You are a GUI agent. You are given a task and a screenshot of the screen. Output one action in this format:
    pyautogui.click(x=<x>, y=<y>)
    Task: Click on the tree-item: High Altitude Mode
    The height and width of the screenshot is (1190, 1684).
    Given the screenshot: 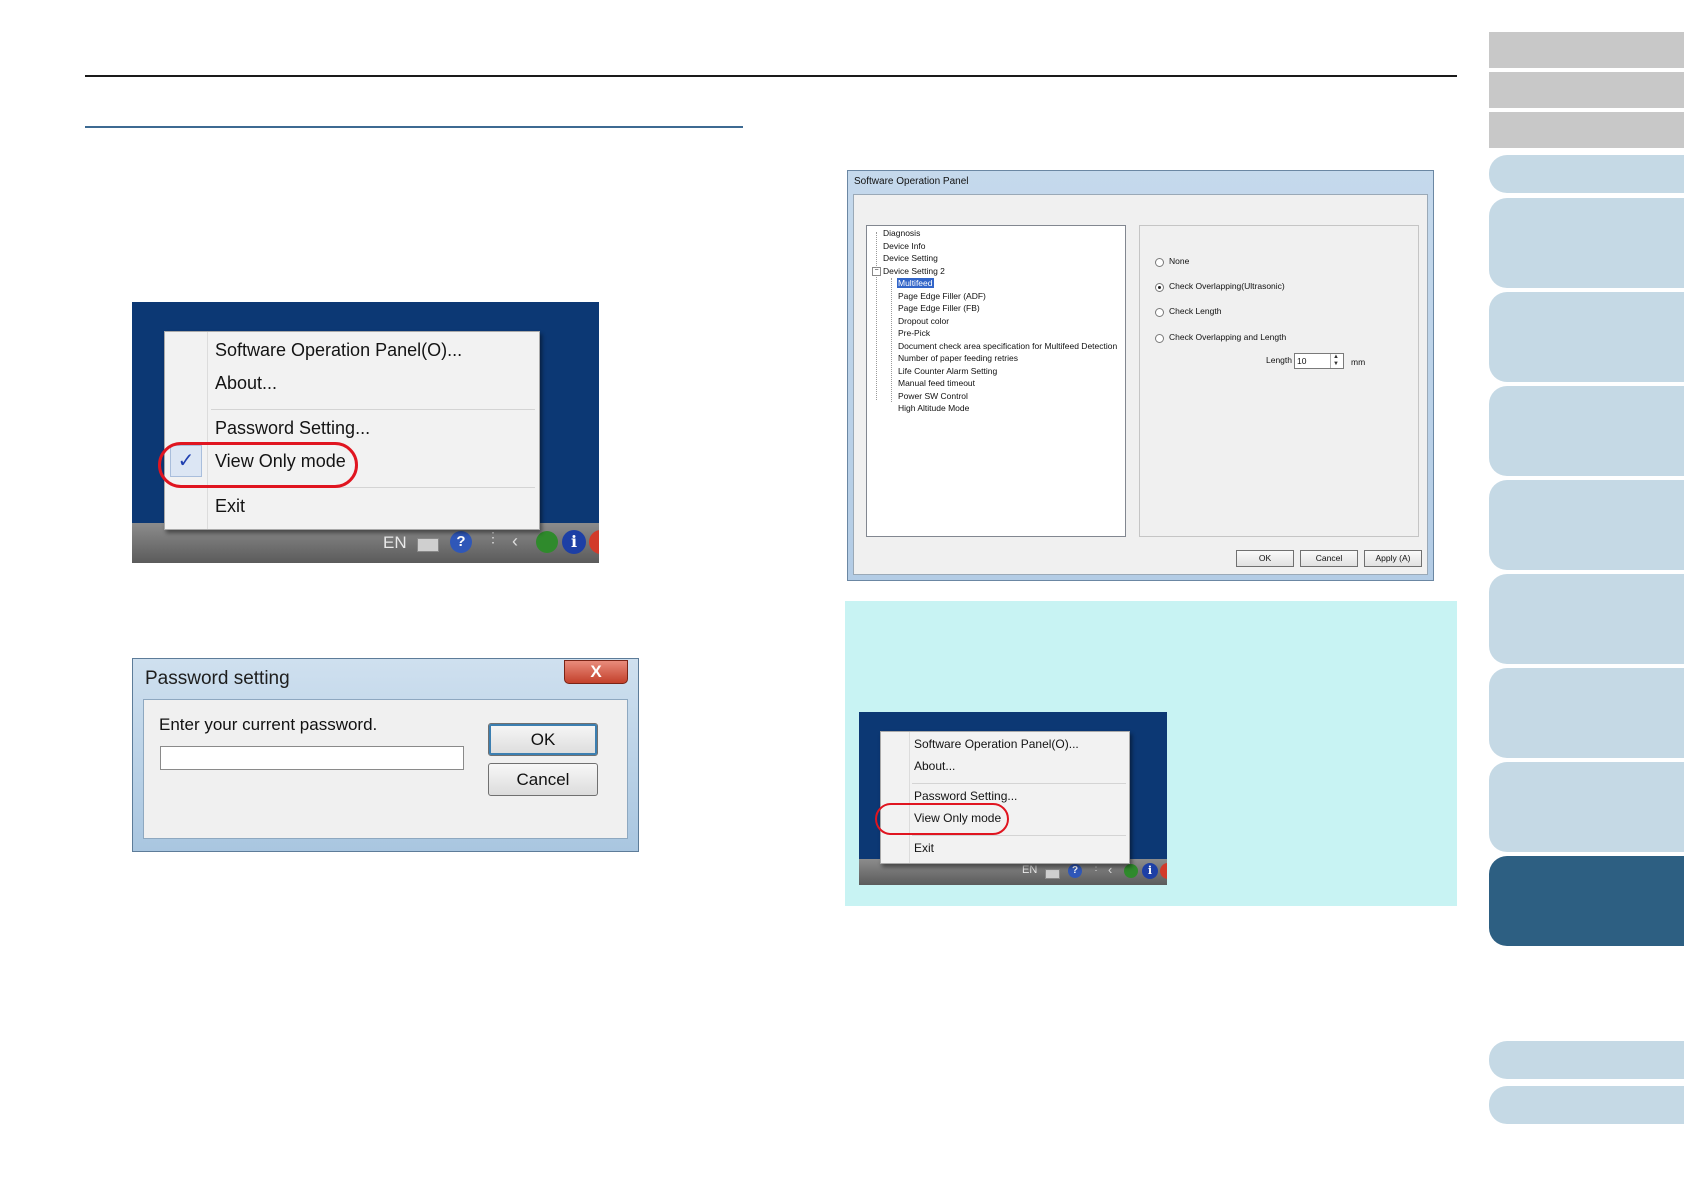 What is the action you would take?
    pyautogui.click(x=933, y=408)
    